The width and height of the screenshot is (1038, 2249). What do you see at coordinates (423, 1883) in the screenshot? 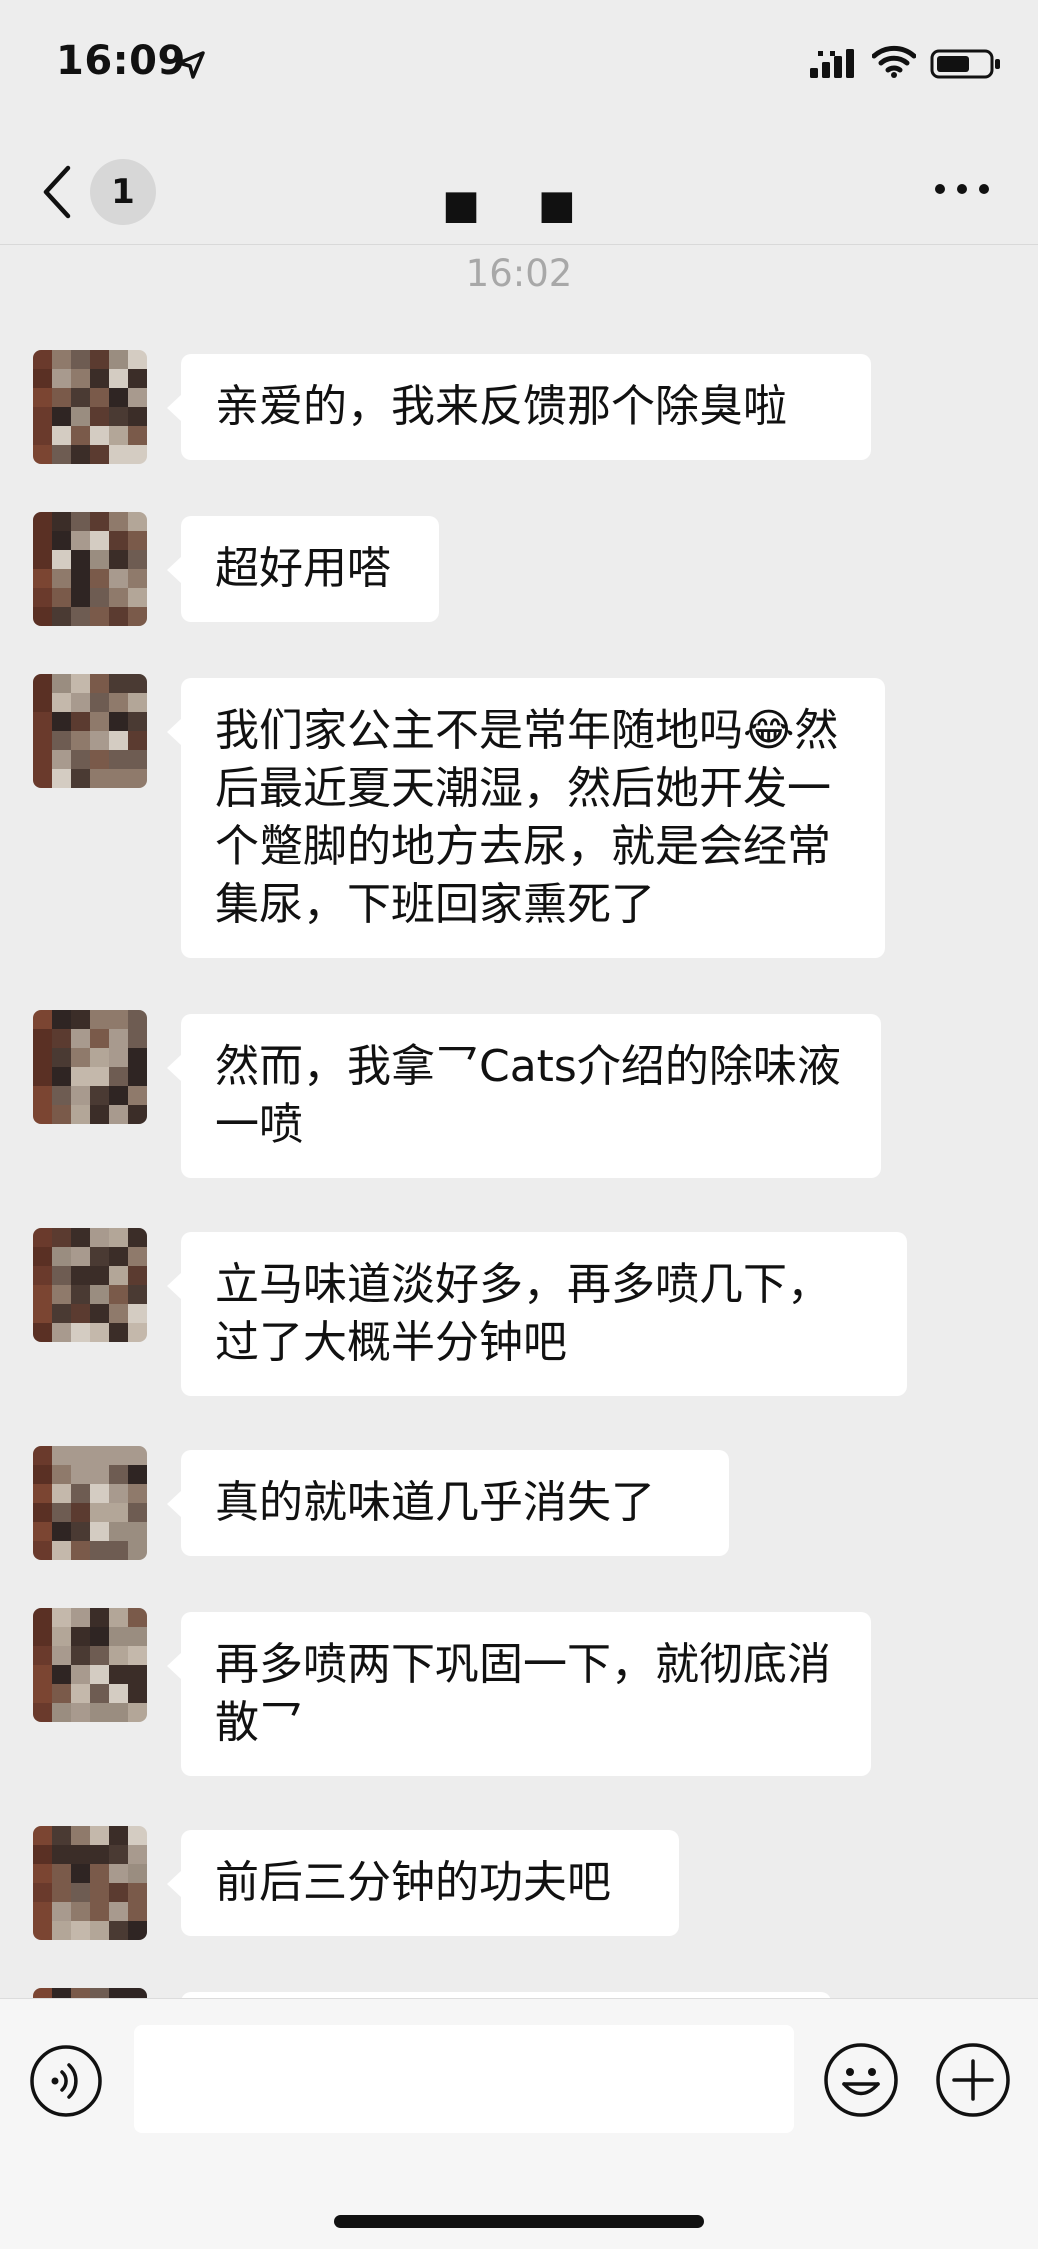
I see `message-bubble: 前后三分钟的功夫吧` at bounding box center [423, 1883].